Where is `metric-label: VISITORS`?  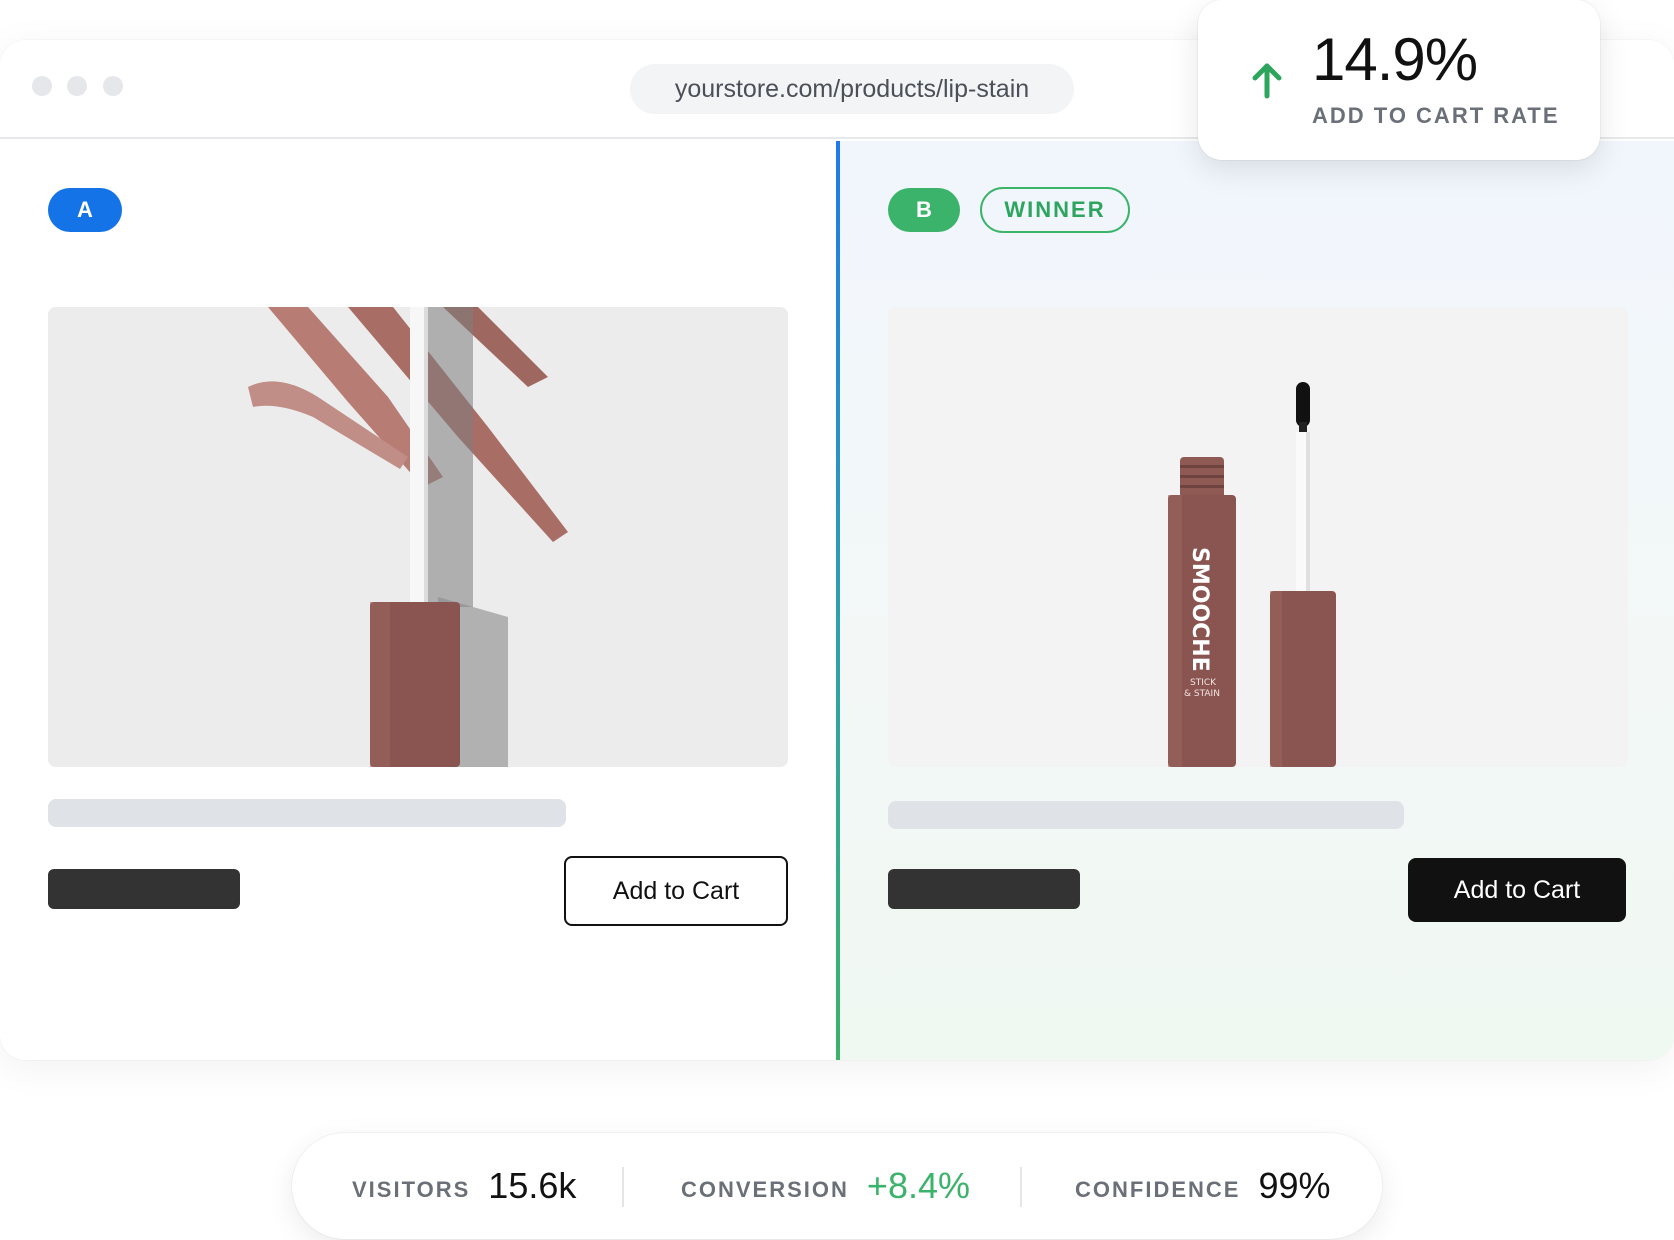 metric-label: VISITORS is located at coordinates (411, 1189).